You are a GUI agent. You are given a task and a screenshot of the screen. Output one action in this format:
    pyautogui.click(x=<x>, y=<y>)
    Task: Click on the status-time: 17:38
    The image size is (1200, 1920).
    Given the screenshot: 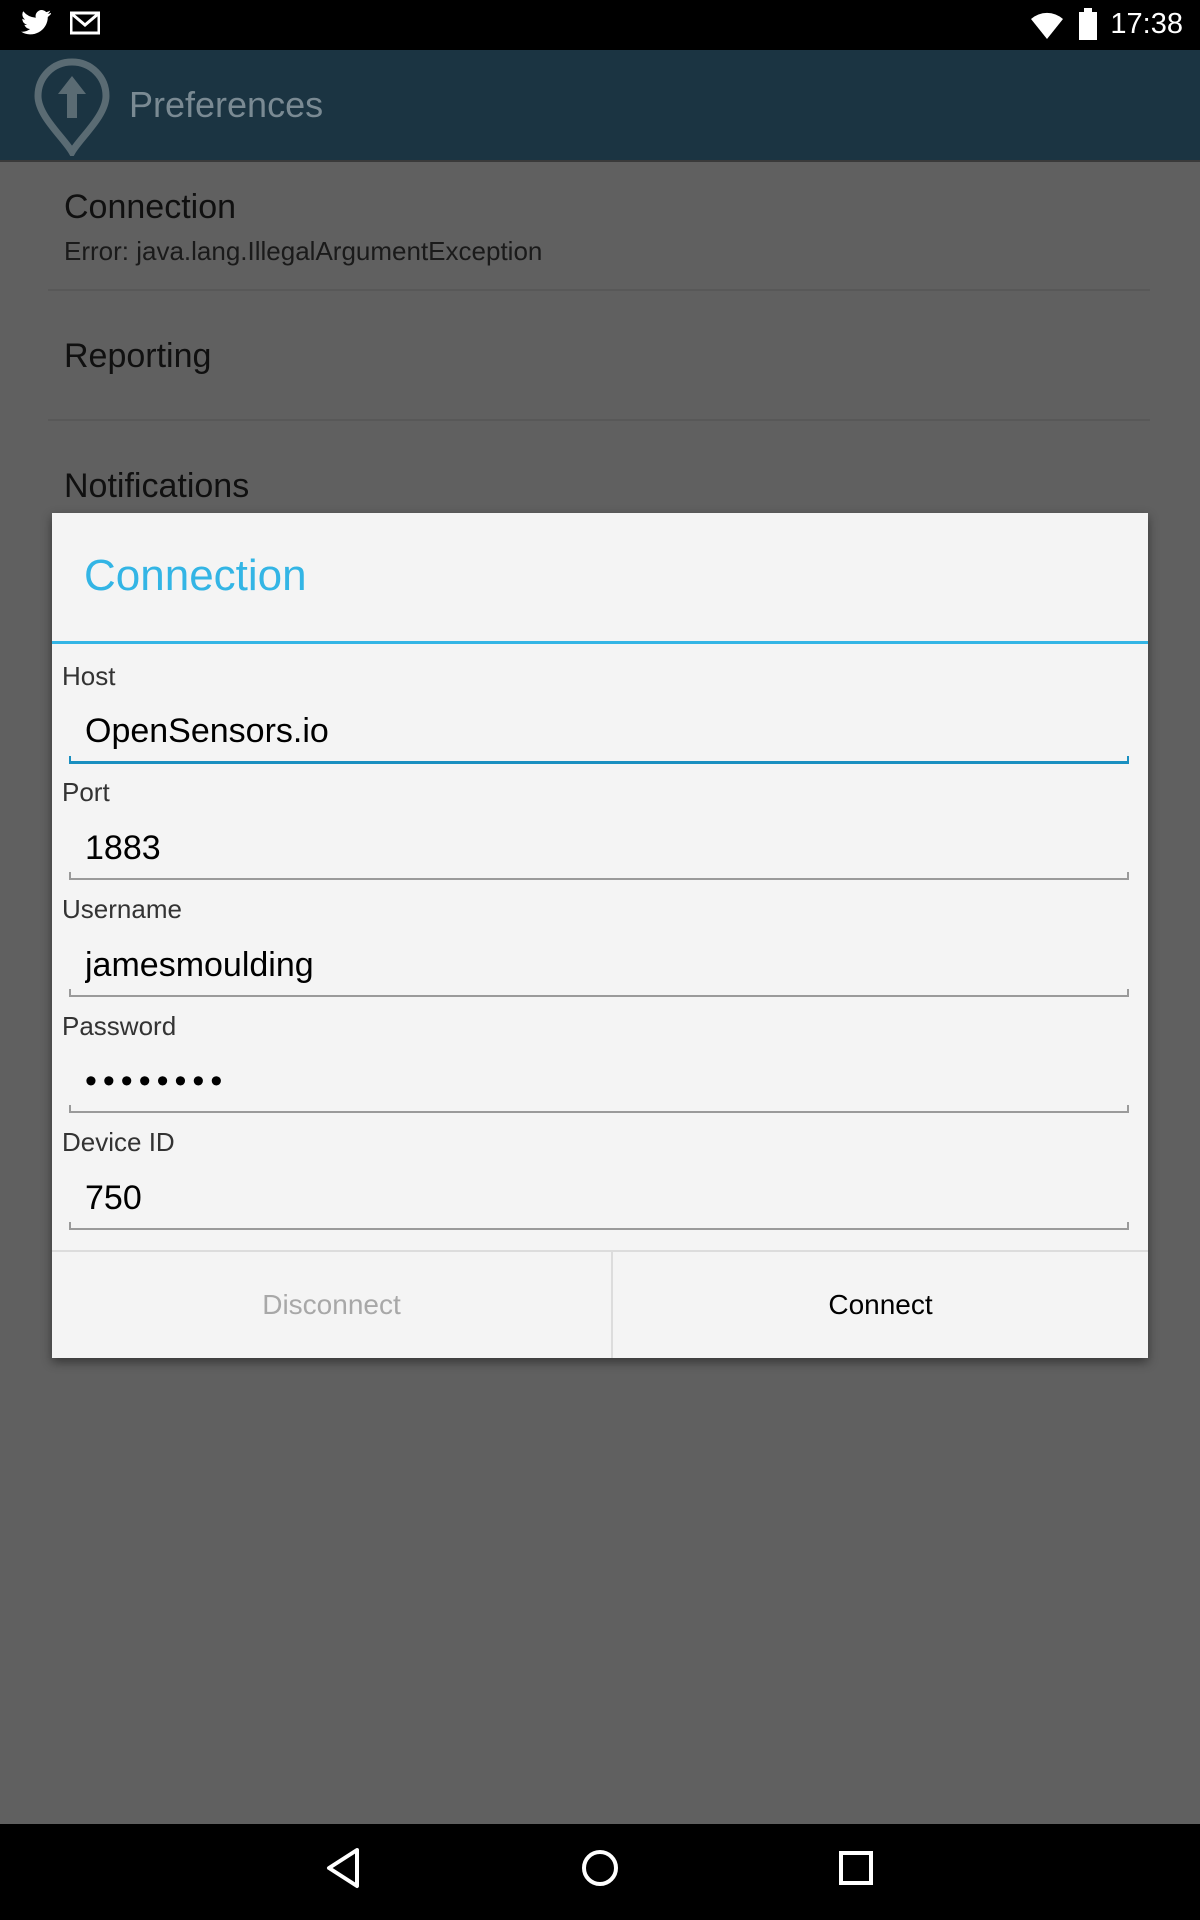 What is the action you would take?
    pyautogui.click(x=1146, y=24)
    